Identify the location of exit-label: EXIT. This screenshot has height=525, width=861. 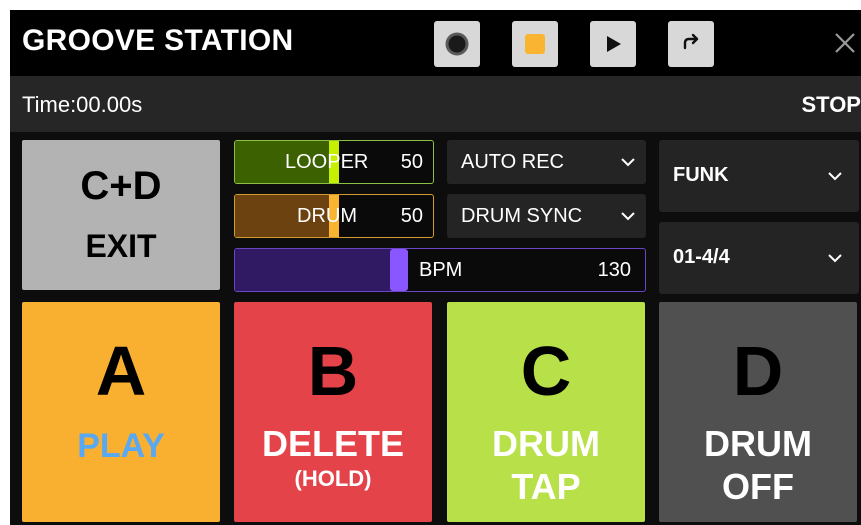
(121, 246).